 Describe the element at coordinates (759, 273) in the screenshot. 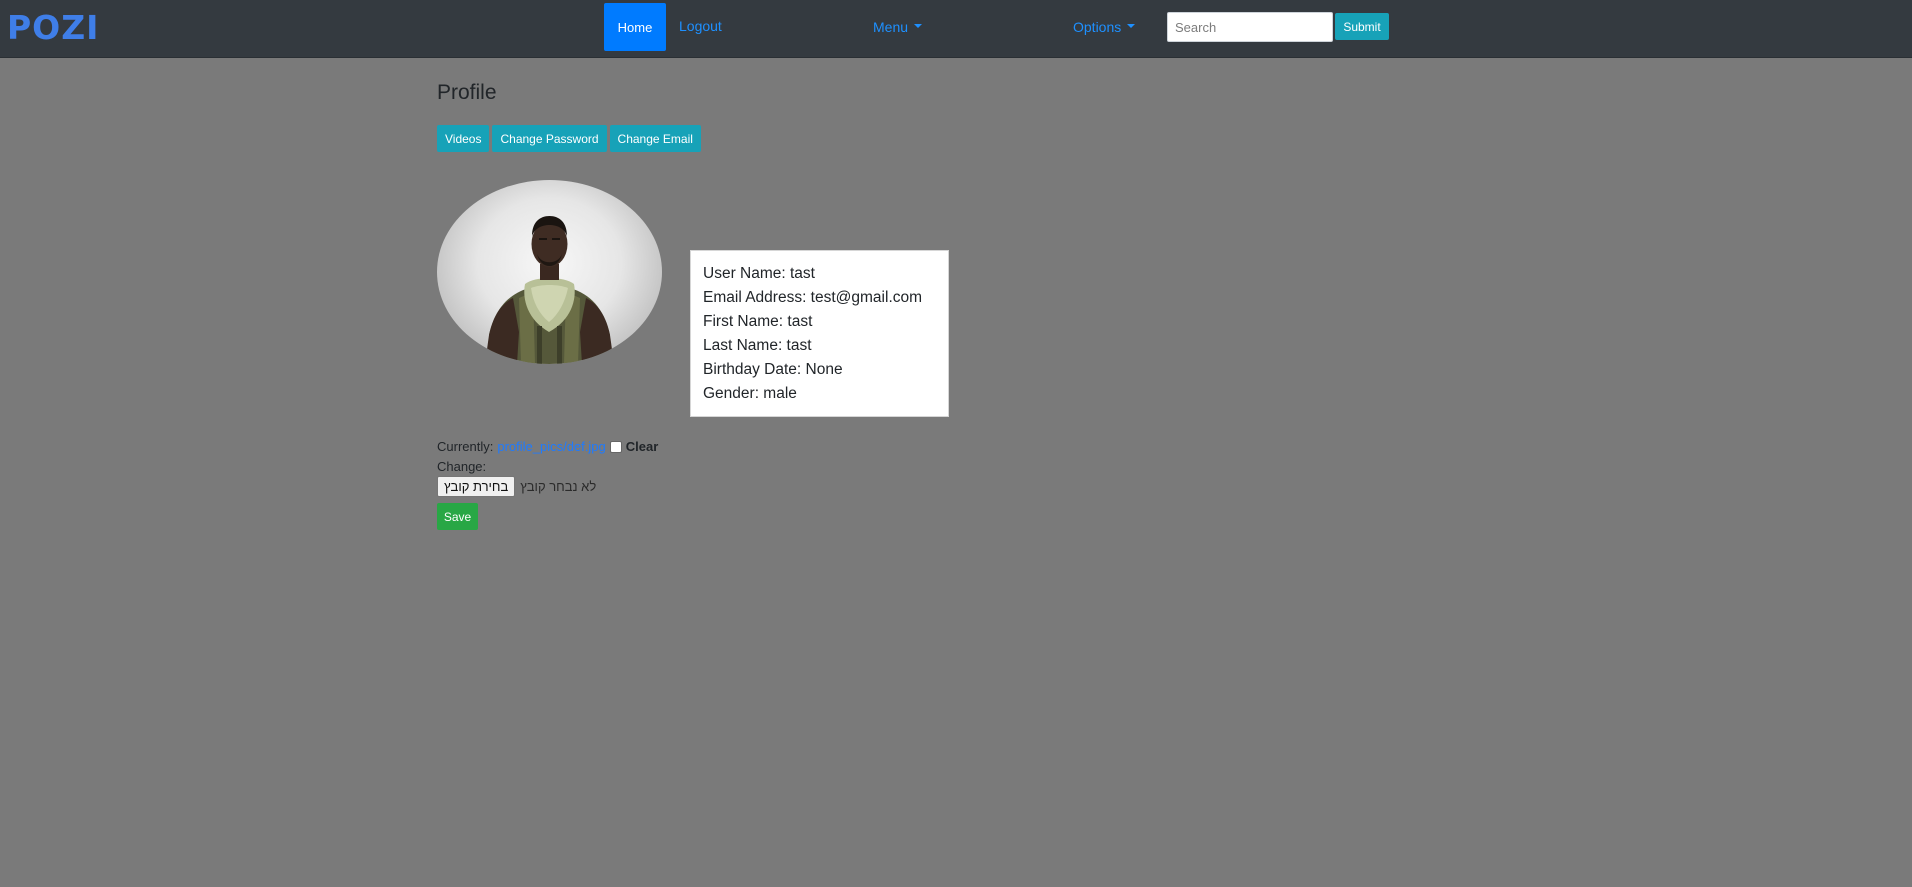

I see `info-username: User Name: tast` at that location.